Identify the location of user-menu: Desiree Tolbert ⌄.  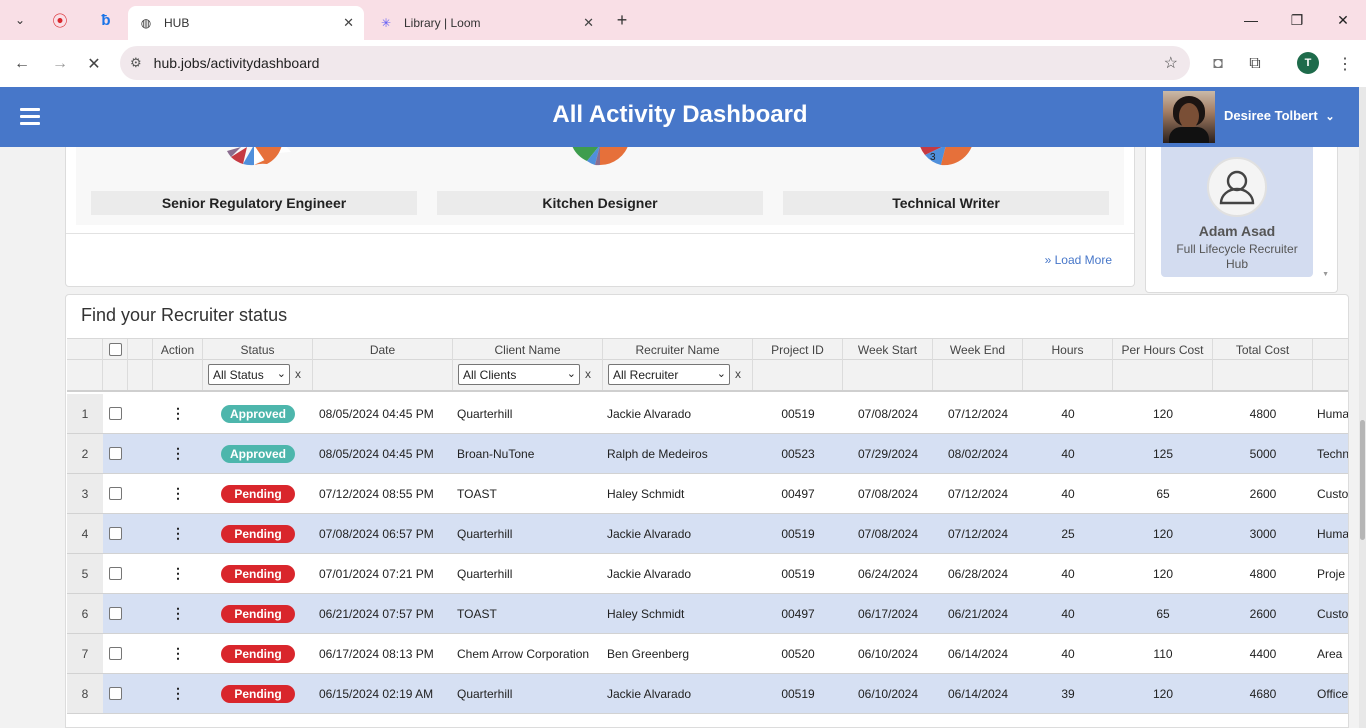
(1279, 115).